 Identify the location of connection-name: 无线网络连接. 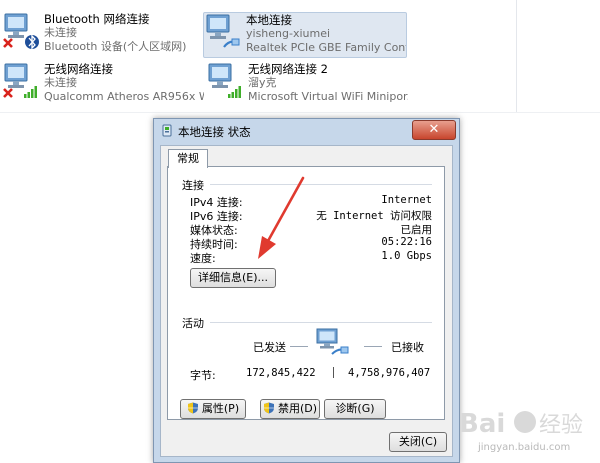
(78, 69).